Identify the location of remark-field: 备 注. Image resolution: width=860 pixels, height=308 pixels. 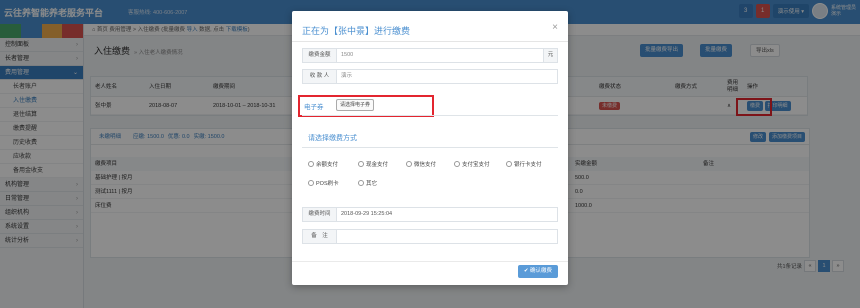
(430, 236).